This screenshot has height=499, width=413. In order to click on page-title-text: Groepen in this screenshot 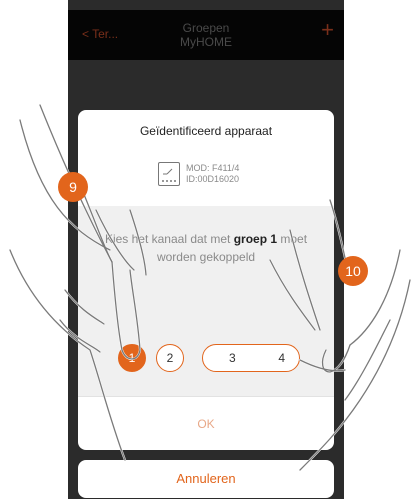, I will do `click(206, 28)`.